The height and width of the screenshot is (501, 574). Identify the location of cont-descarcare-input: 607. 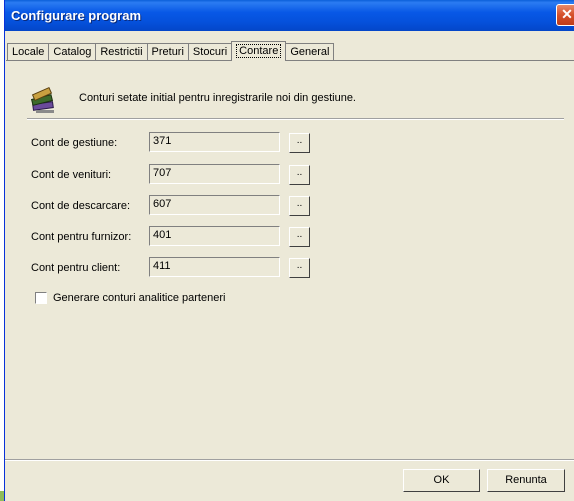
(214, 205).